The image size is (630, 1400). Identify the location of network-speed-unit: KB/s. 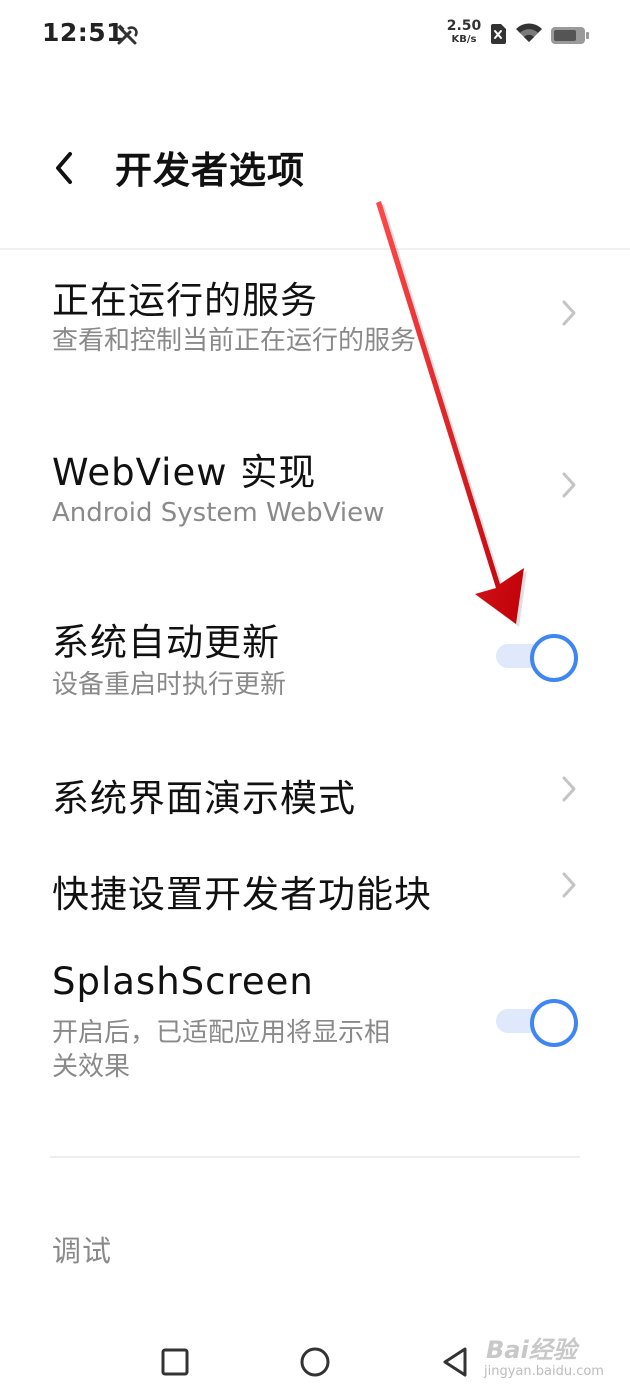
(464, 39).